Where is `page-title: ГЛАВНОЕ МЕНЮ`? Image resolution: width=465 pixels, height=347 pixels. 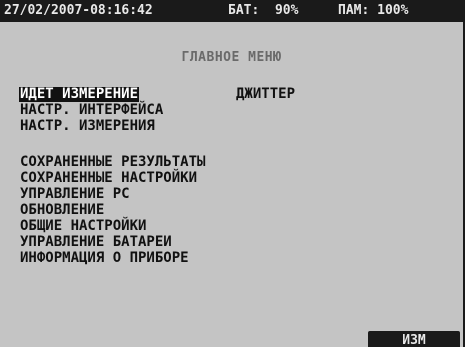
page-title: ГЛАВНОЕ МЕНЮ is located at coordinates (231, 57).